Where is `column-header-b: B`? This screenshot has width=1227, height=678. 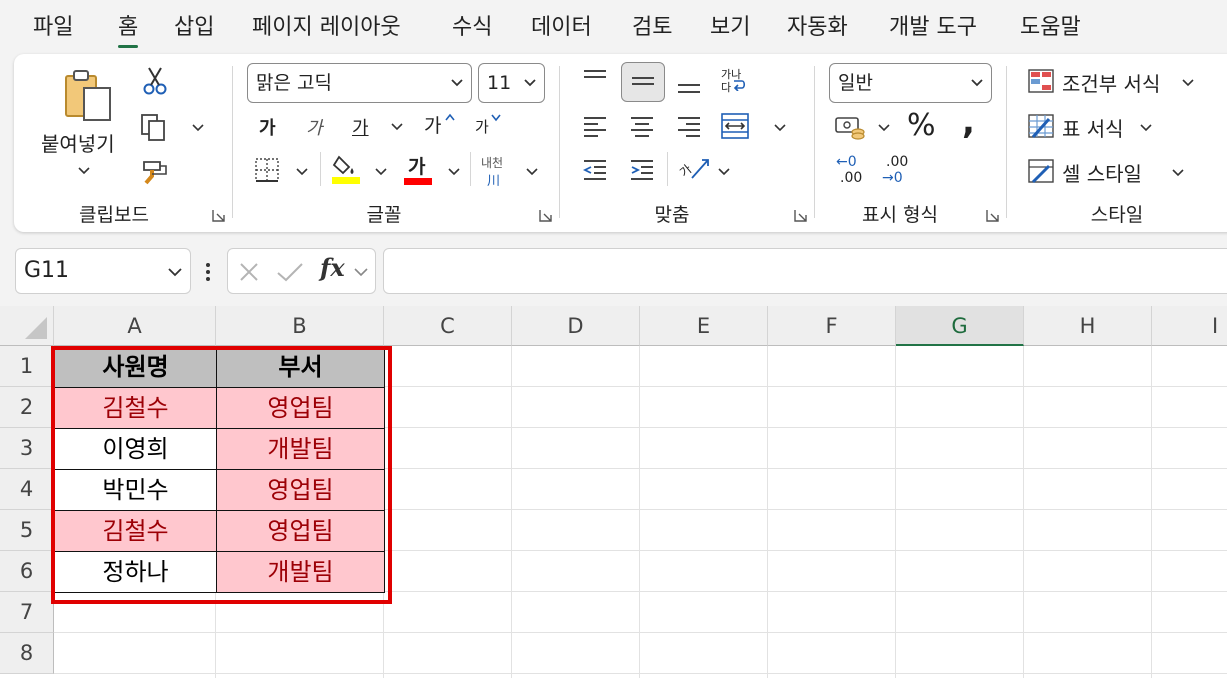 column-header-b: B is located at coordinates (300, 326).